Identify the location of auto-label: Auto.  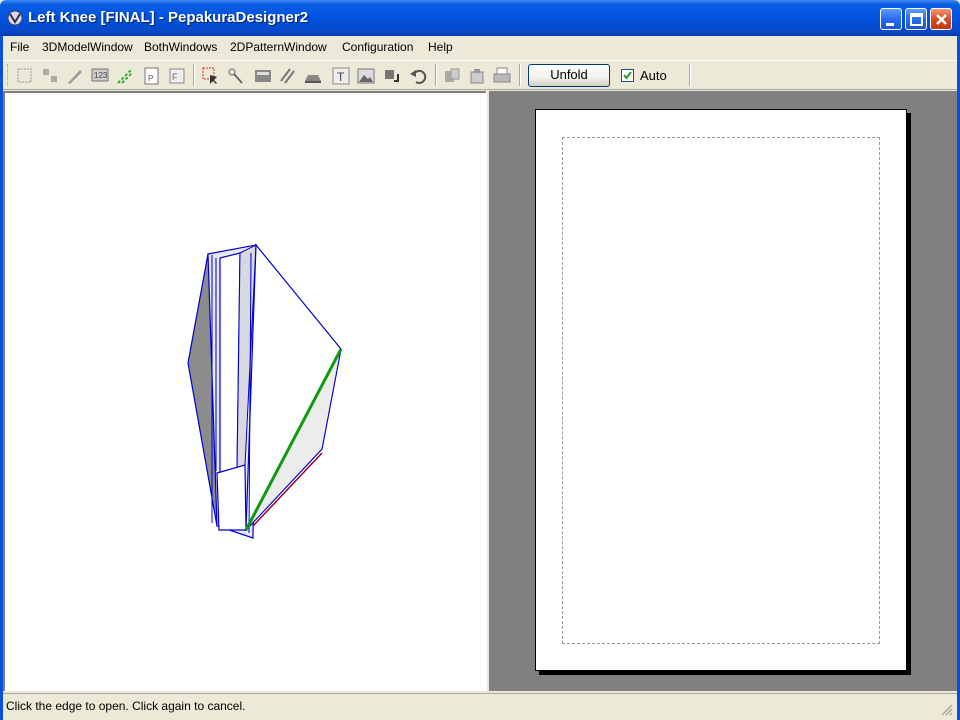
(653, 75).